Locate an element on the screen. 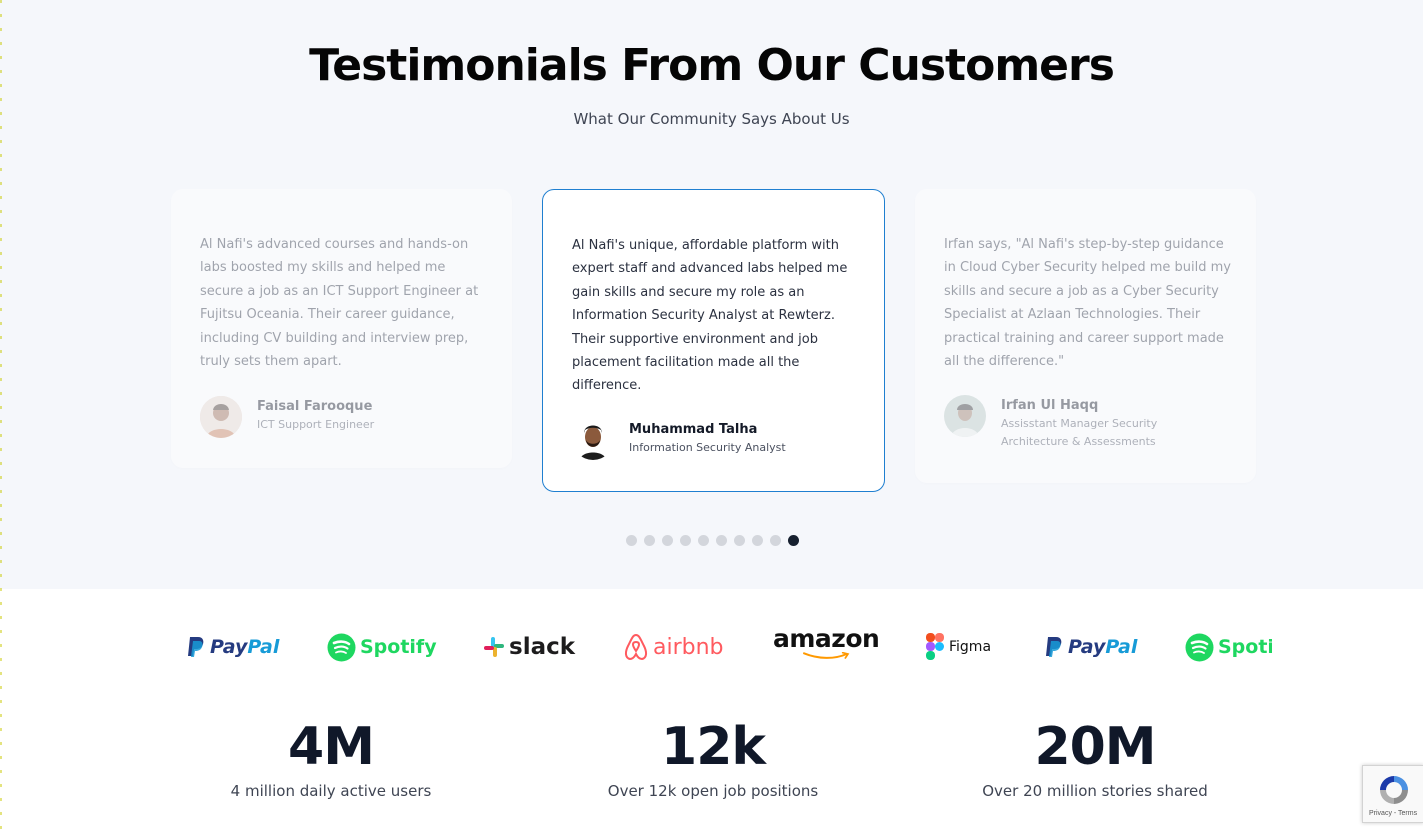  stat-value: 4M is located at coordinates (331, 747).